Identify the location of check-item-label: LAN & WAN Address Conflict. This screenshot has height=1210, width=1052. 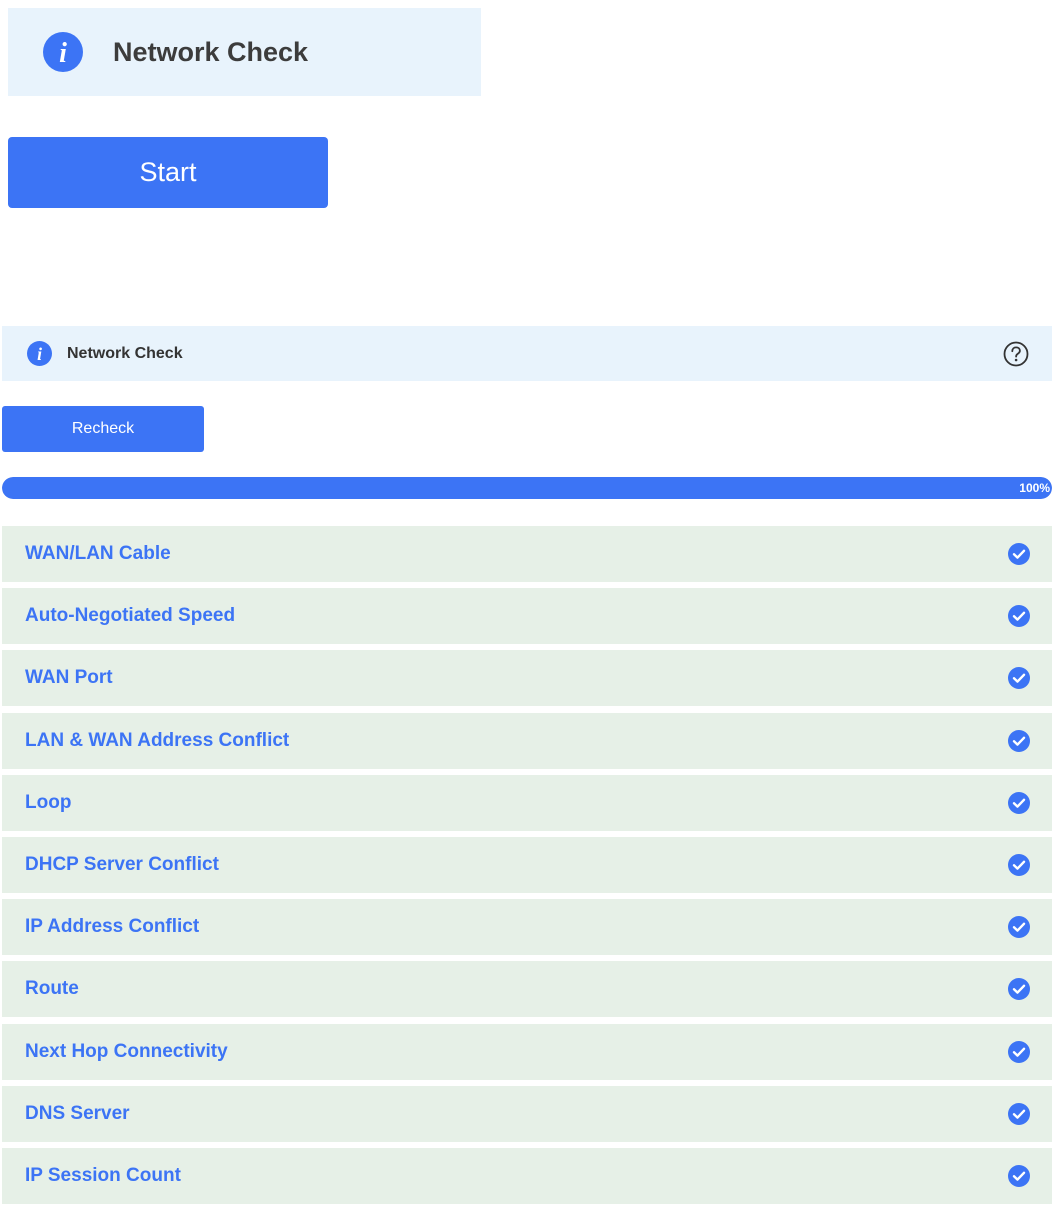
(157, 740).